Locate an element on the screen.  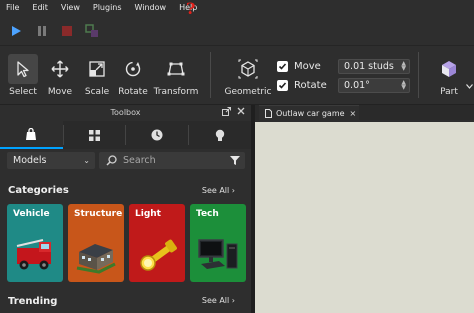
select-tool: Select is located at coordinates (23, 76).